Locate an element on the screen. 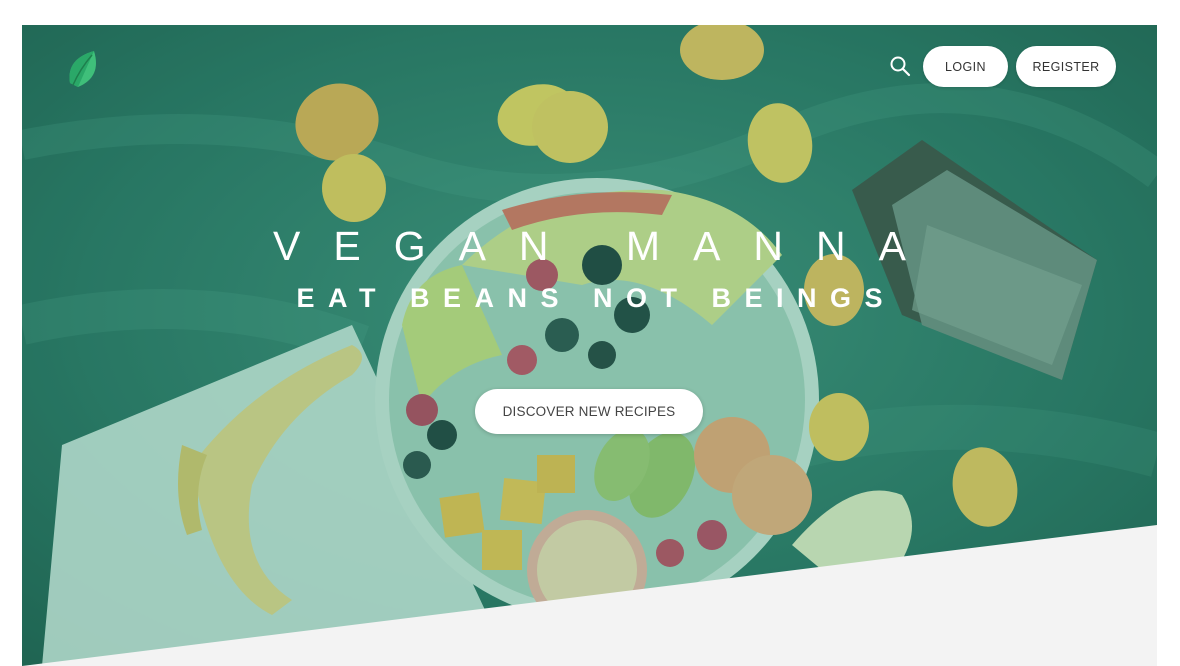 The image size is (1180, 666). leaf-icon is located at coordinates (84, 69).